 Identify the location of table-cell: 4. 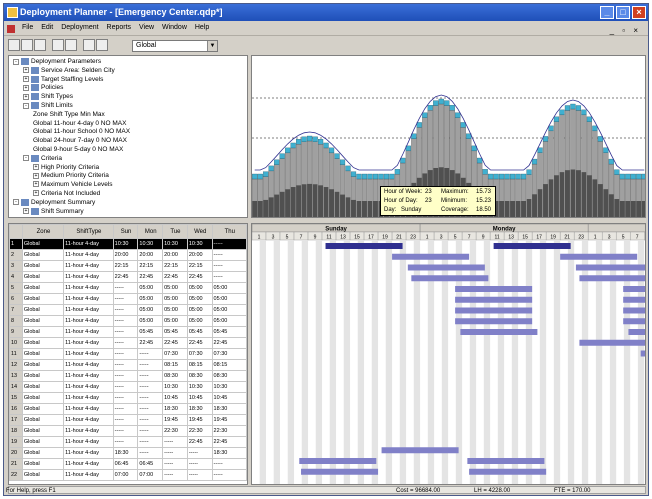
(16, 277).